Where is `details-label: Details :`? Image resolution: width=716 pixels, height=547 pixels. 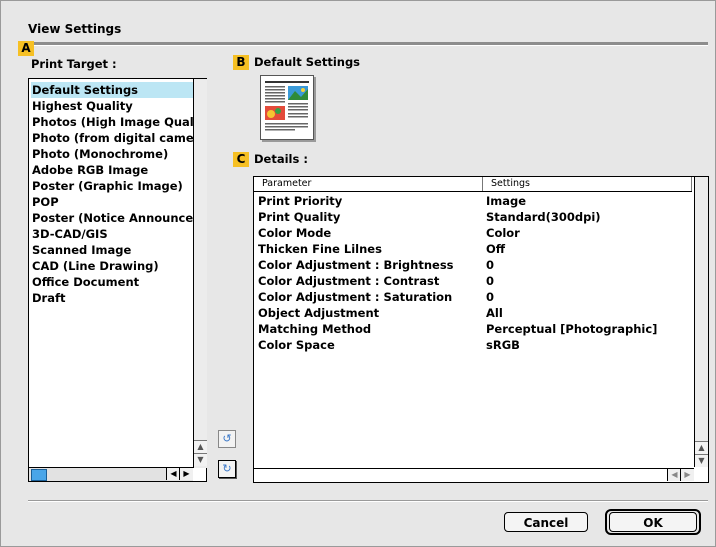 details-label: Details : is located at coordinates (281, 159).